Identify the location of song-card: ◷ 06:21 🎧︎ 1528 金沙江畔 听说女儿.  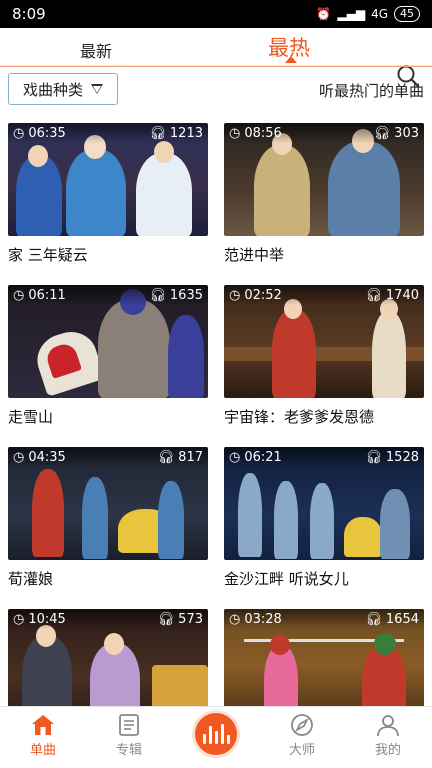
(324, 518).